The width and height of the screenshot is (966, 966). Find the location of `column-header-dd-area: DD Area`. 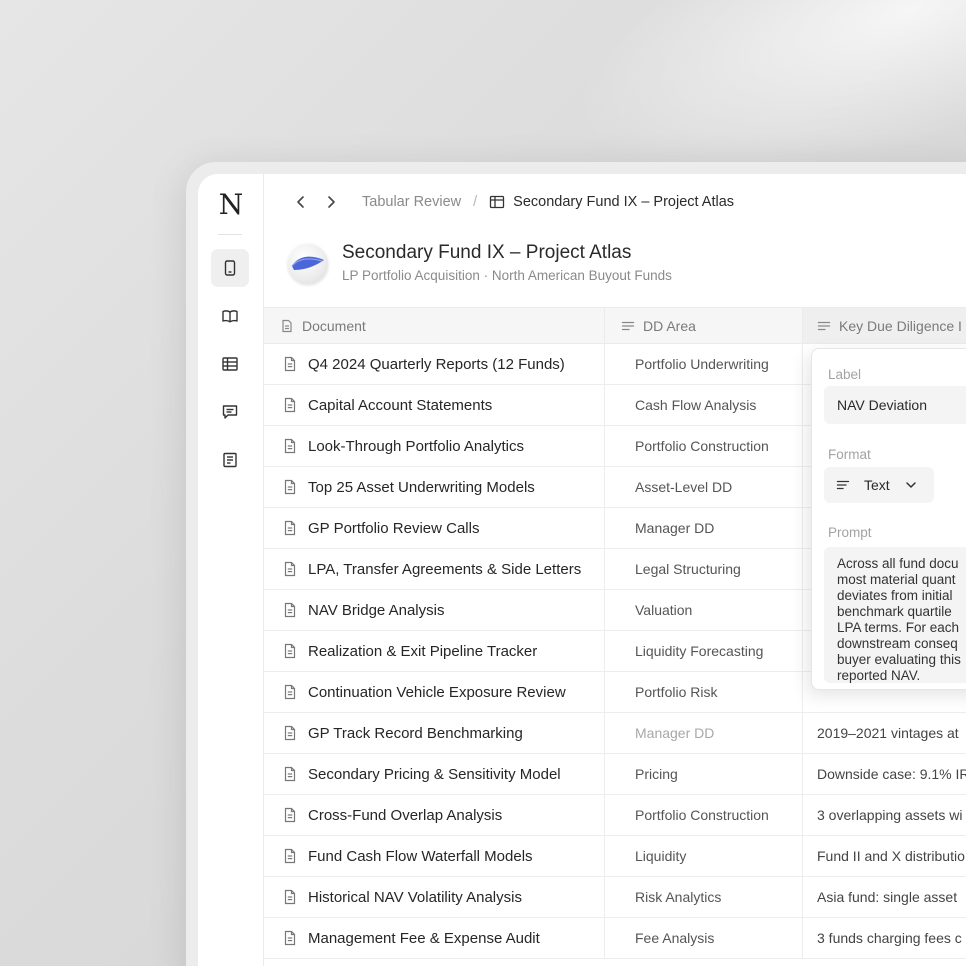

column-header-dd-area: DD Area is located at coordinates (704, 325).